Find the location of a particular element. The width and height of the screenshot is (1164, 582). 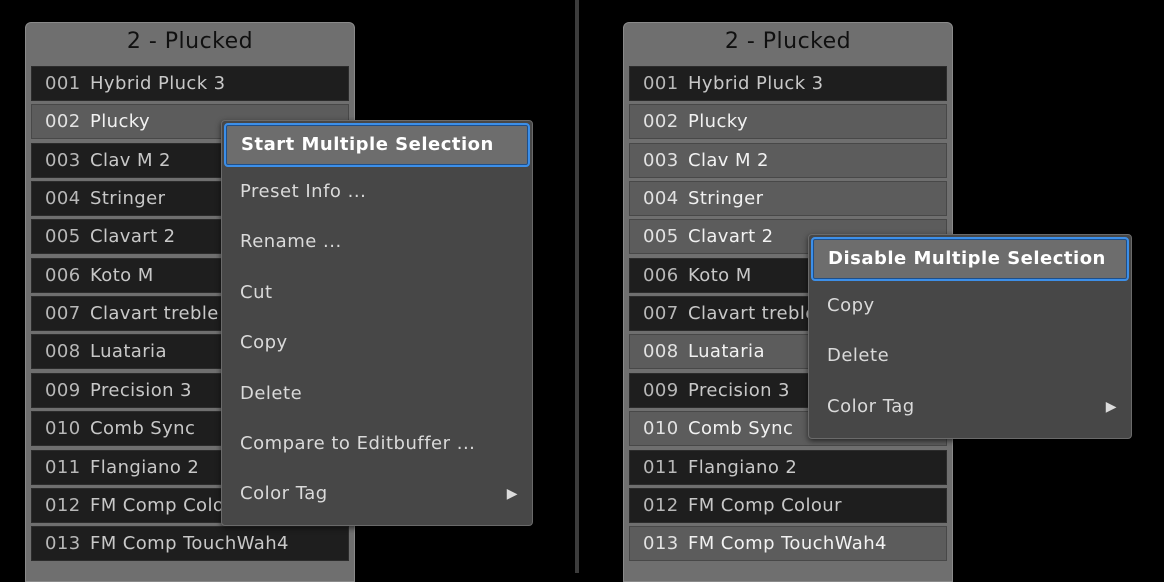

preset-row: 004 Stringer is located at coordinates (788, 199).